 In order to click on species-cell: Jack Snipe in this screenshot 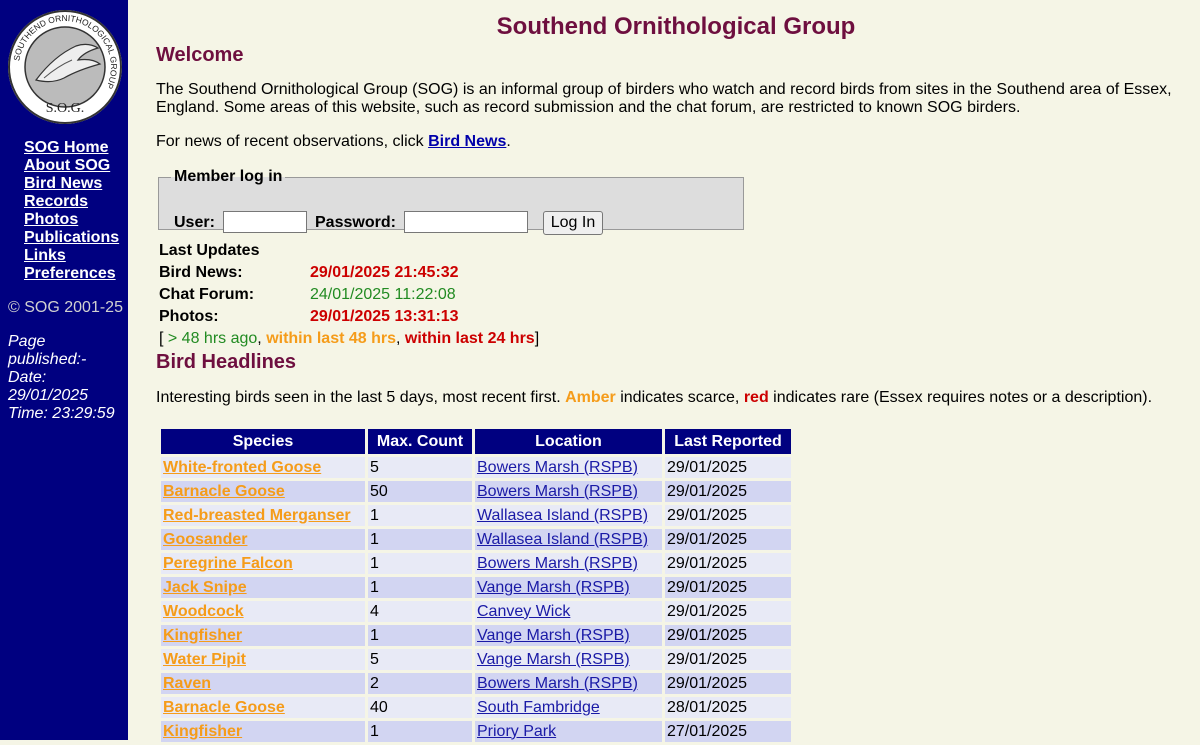, I will do `click(263, 587)`.